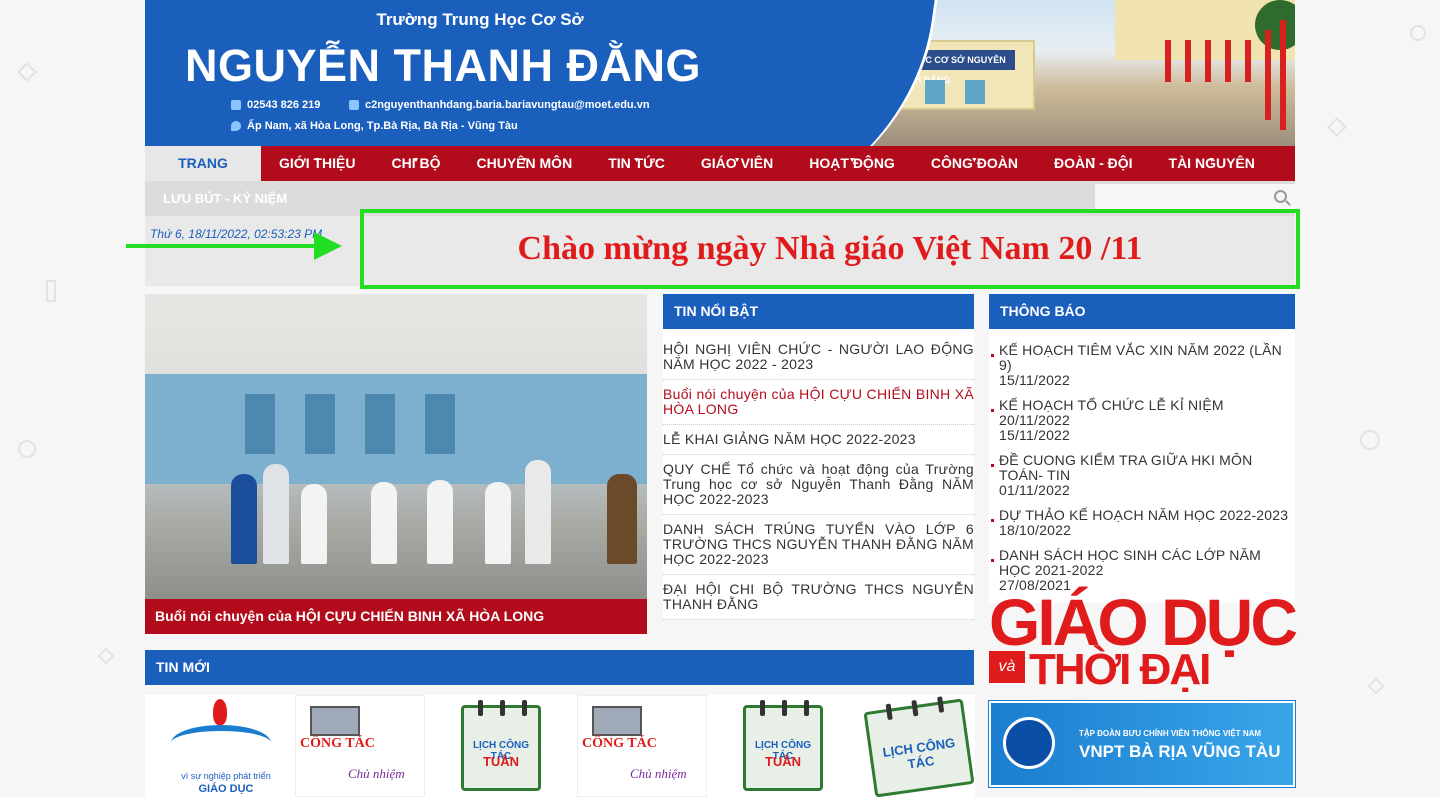  Describe the element at coordinates (1143, 641) in the screenshot. I see `giao-duc-thoi-dai-logo: GIÁO DỤC và THỜI ĐẠI` at that location.